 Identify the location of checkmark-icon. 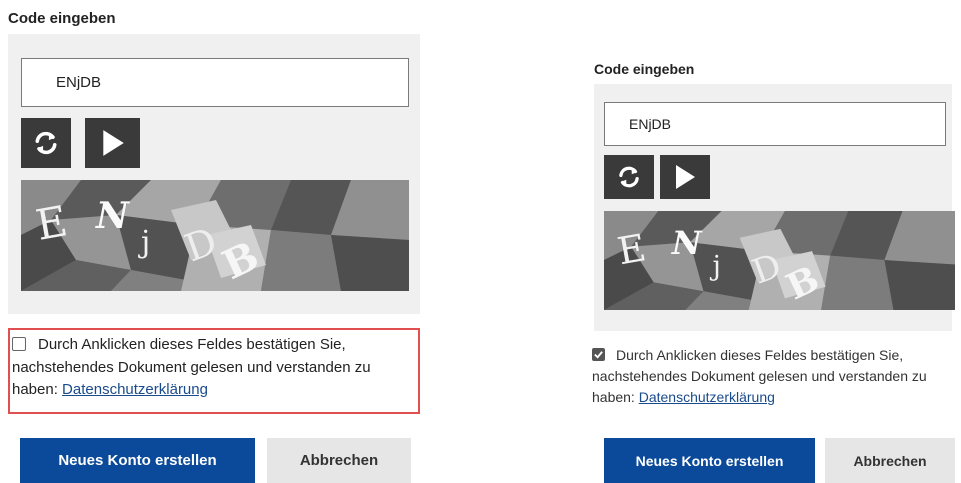
(598, 355).